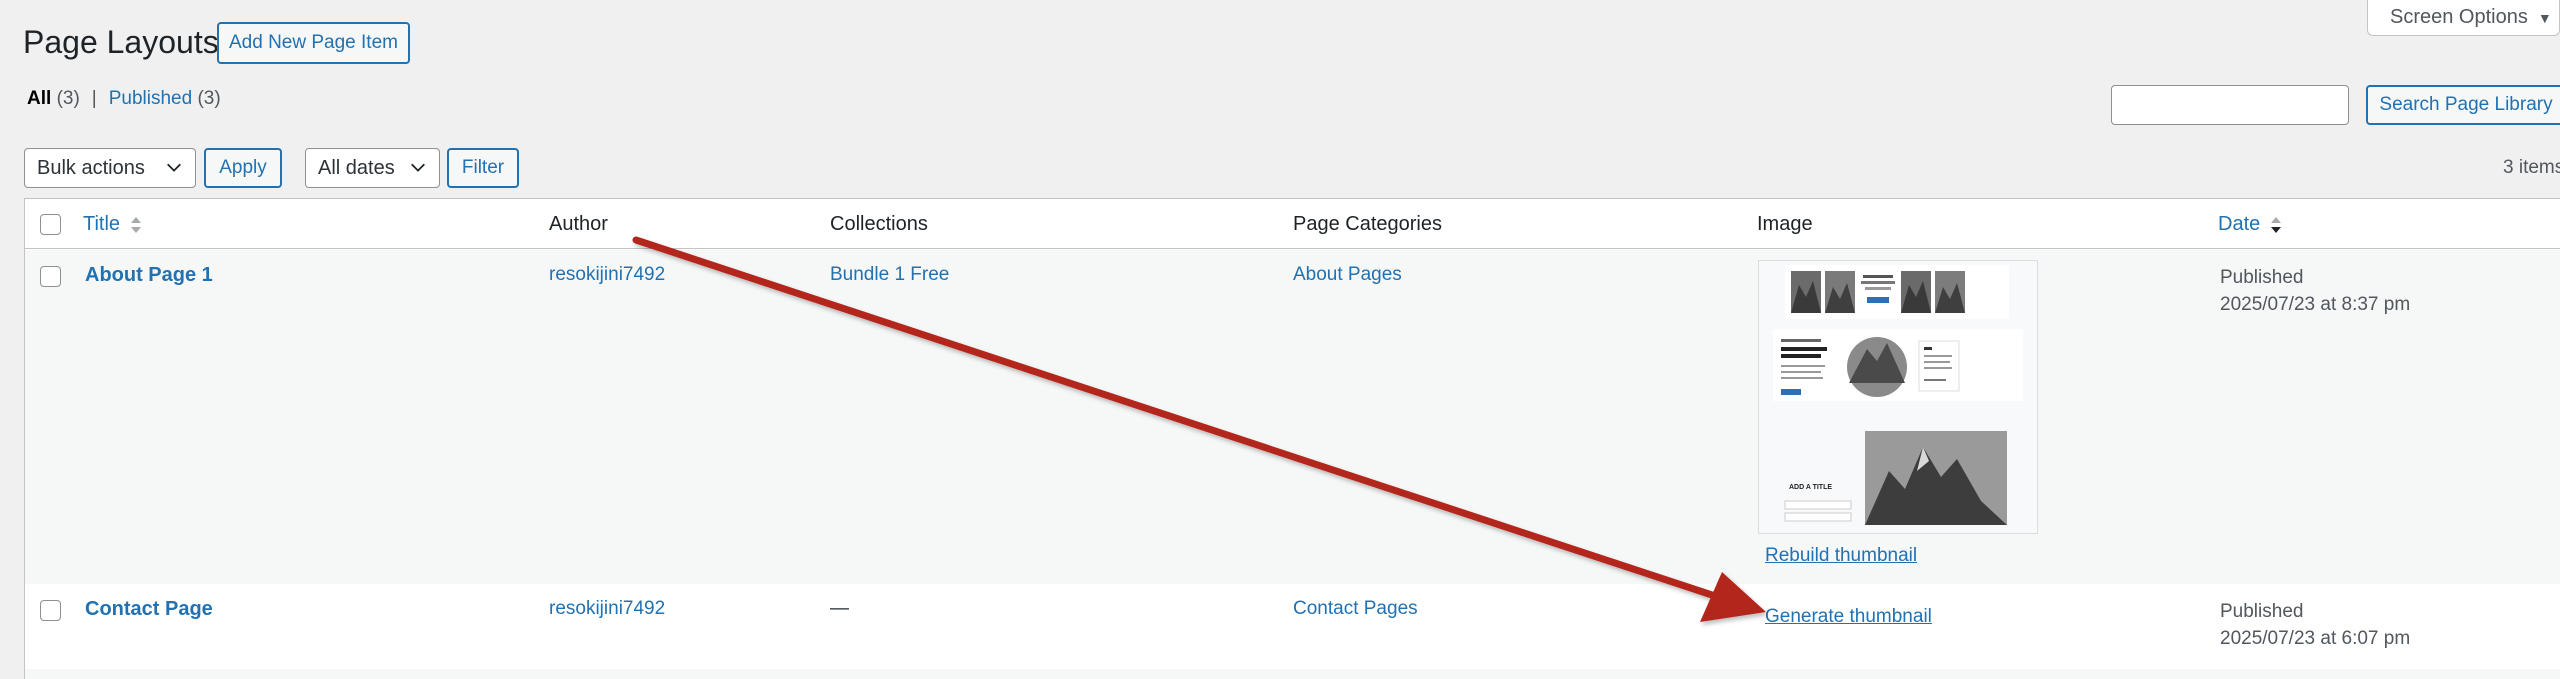  I want to click on row-date-value: 2025/07/23 at 8:37 pm, so click(2315, 304).